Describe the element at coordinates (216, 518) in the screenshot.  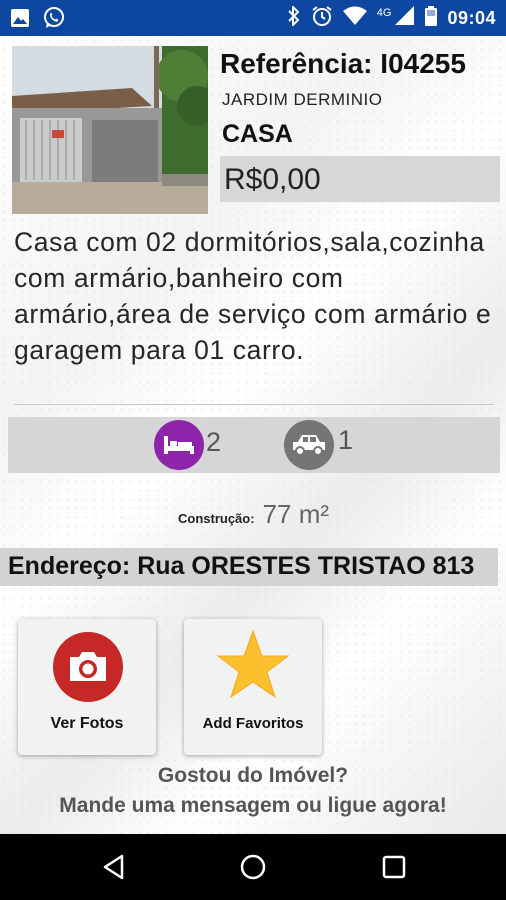
I see `construction-label: Construção:` at that location.